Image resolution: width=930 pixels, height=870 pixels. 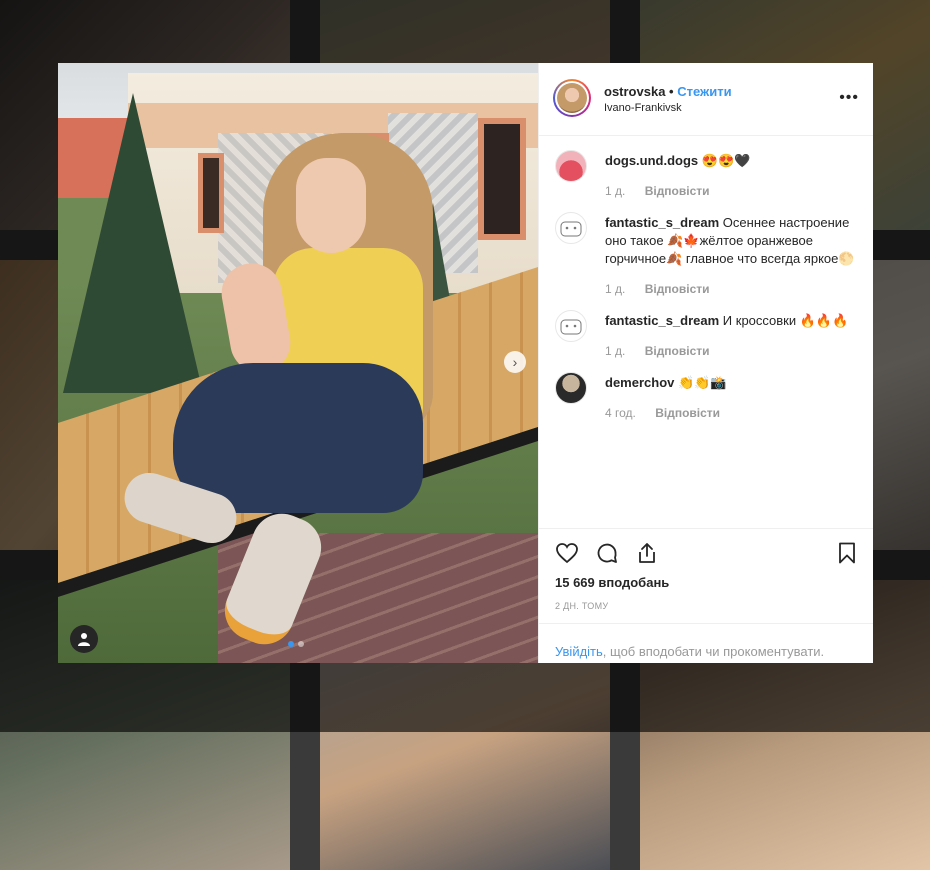 What do you see at coordinates (706, 563) in the screenshot?
I see `post-actions: 15 669 вподобань` at bounding box center [706, 563].